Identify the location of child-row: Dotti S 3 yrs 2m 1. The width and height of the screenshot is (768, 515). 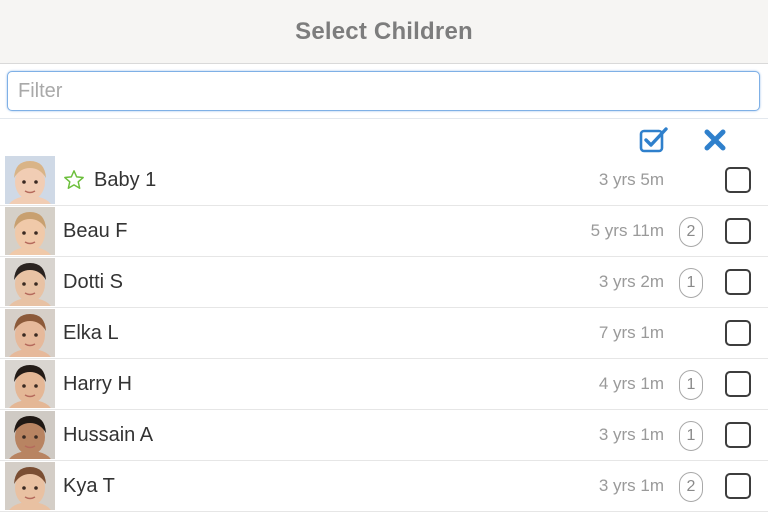
(384, 282).